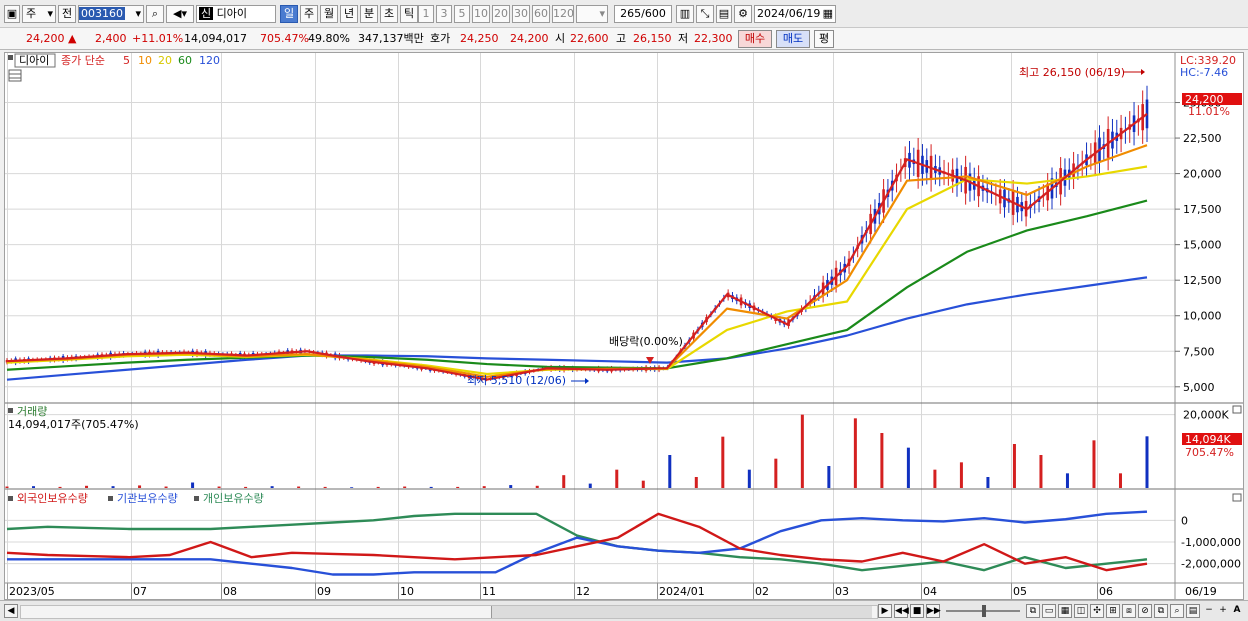 The width and height of the screenshot is (1248, 621). I want to click on interval-3: 3, so click(444, 14).